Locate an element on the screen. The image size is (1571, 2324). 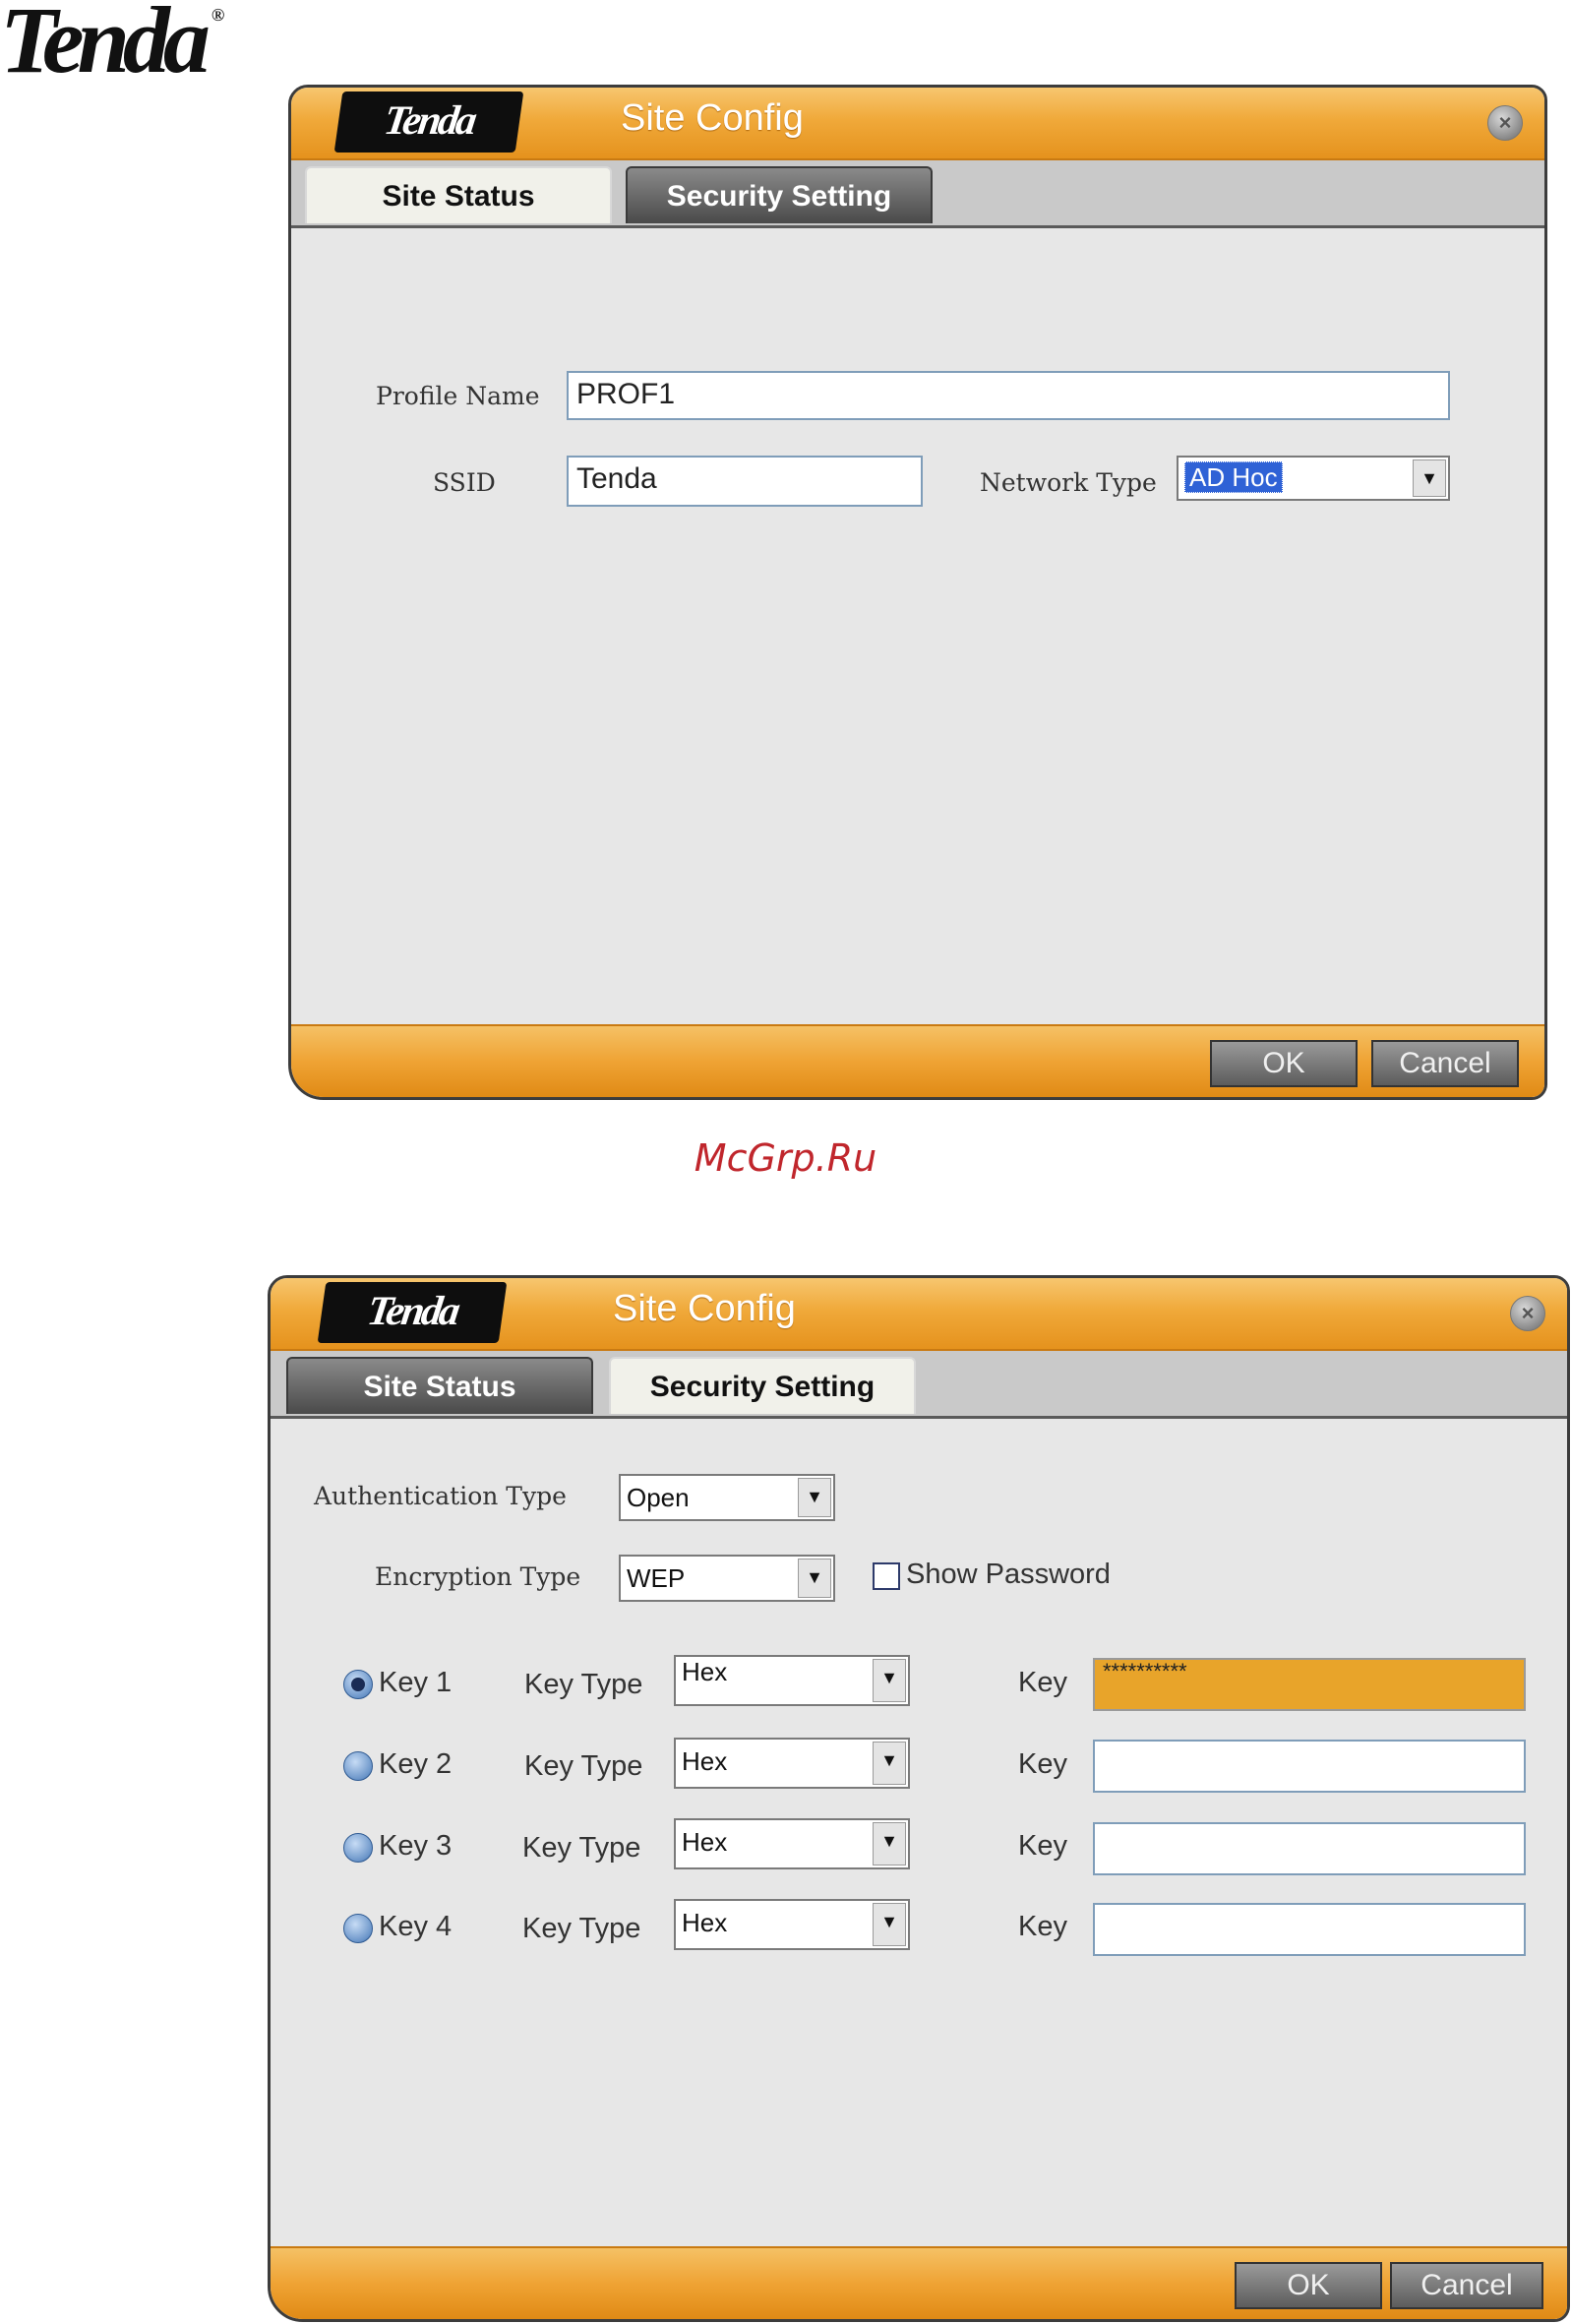
key-1-input: ********** is located at coordinates (1309, 1684).